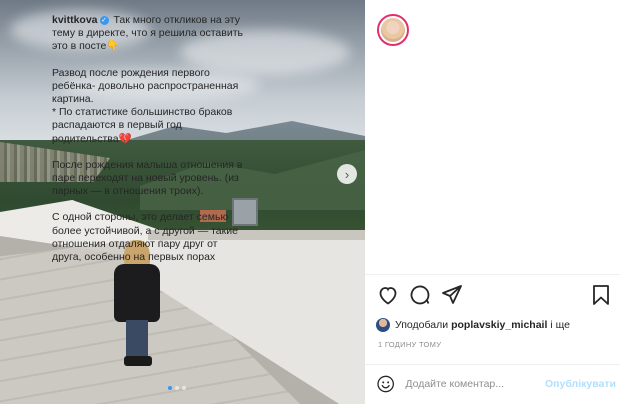 The height and width of the screenshot is (404, 620). What do you see at coordinates (383, 325) in the screenshot?
I see `likes-avatar` at bounding box center [383, 325].